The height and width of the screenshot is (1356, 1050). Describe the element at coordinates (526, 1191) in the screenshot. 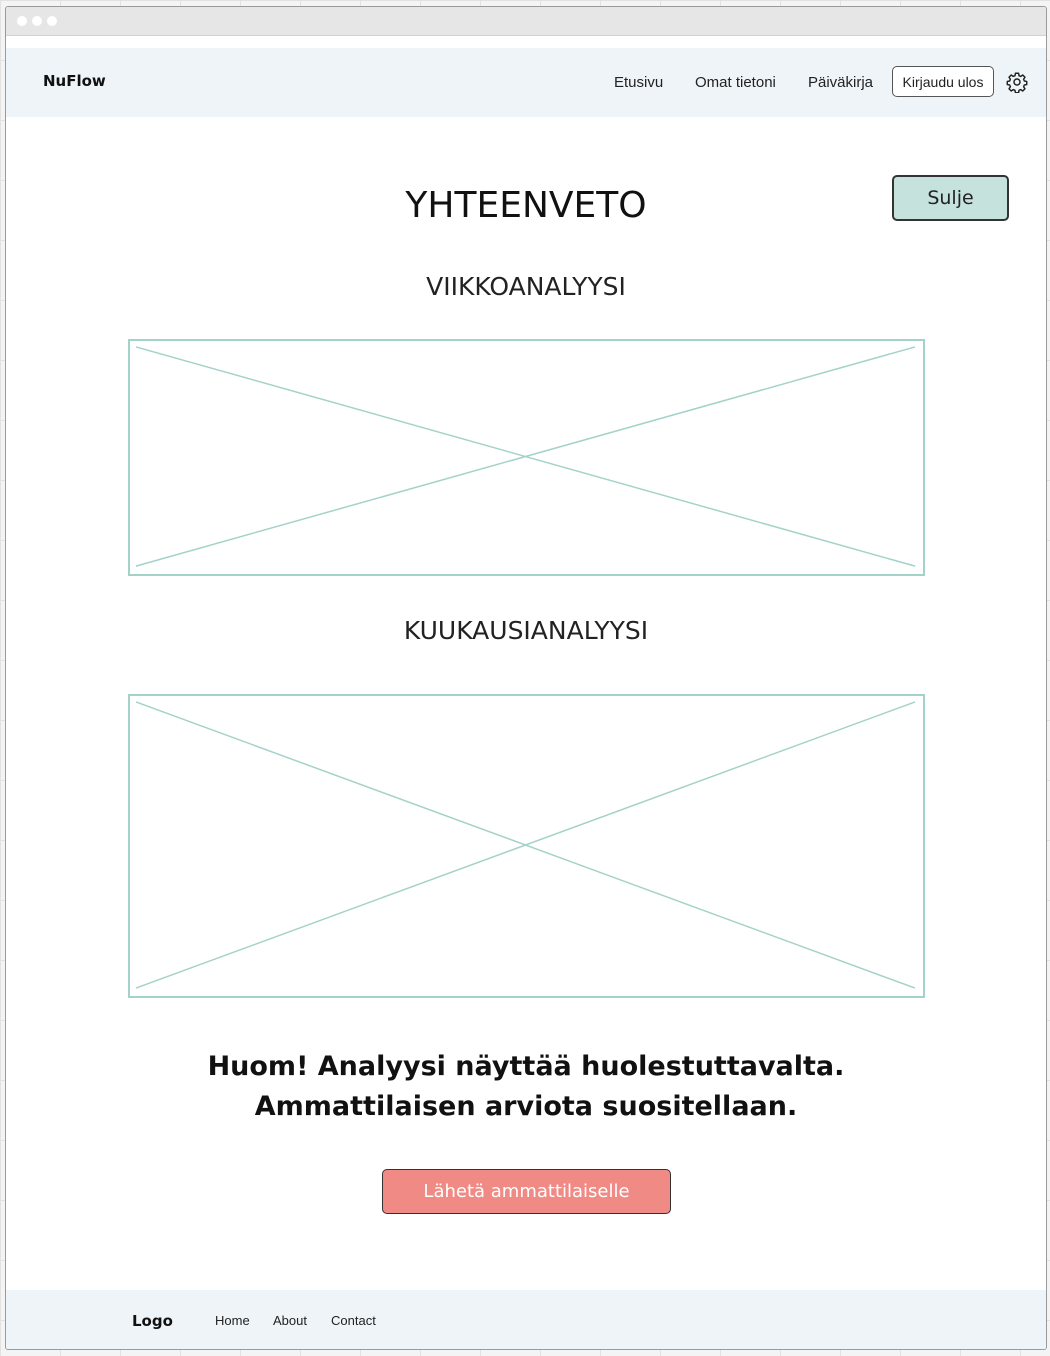

I see `send-to-professional-button: Lähetä ammattilaiselle` at that location.